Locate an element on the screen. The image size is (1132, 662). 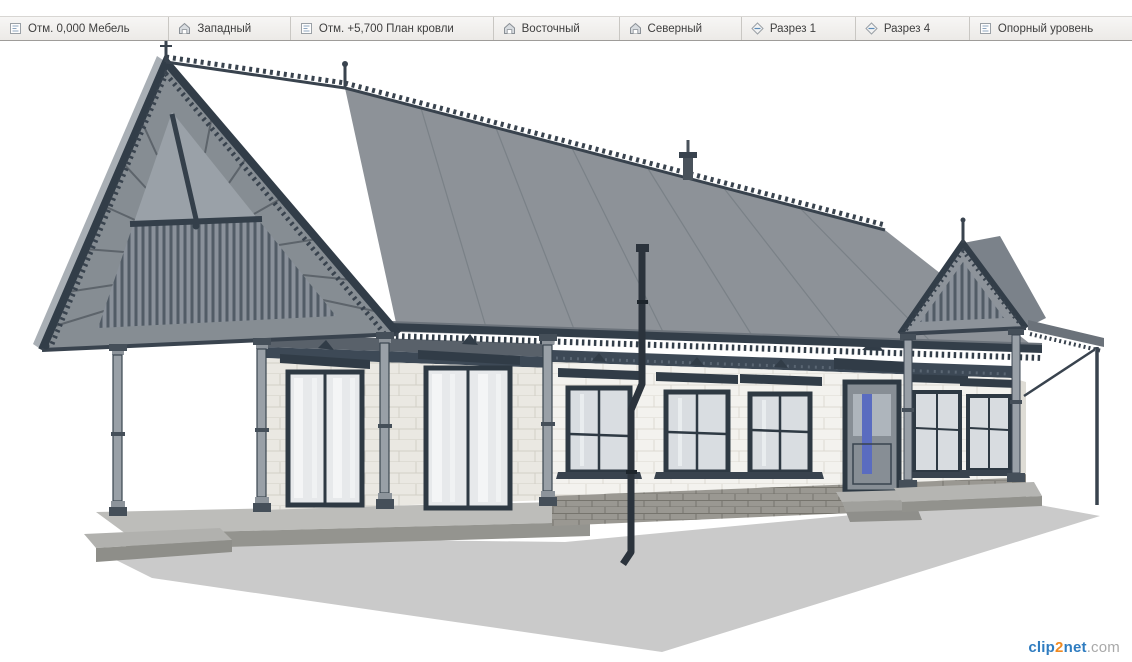
view-tab-label: Разрез 4 is located at coordinates (907, 28).